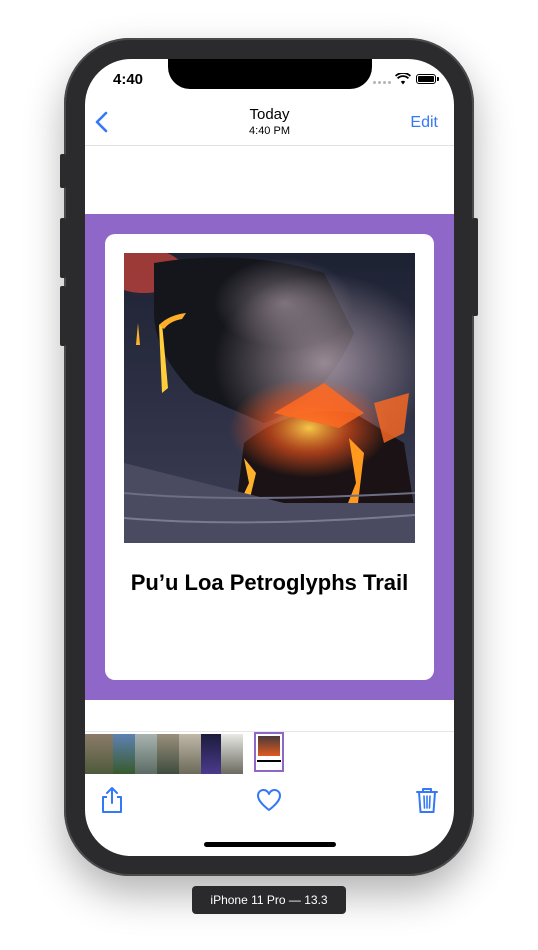 The width and height of the screenshot is (538, 950). I want to click on notch, so click(270, 74).